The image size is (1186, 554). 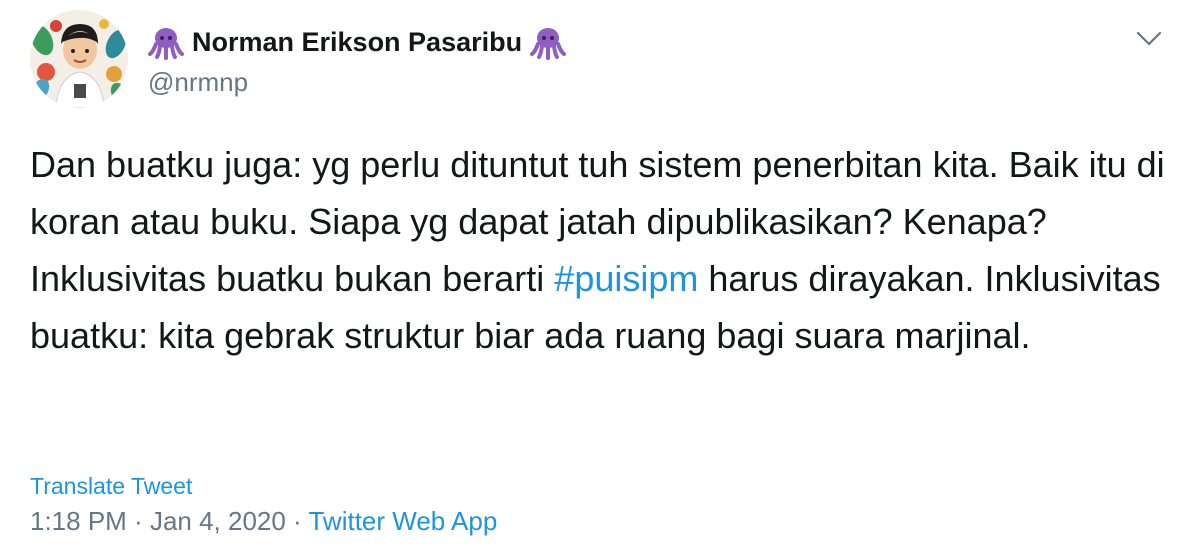 What do you see at coordinates (402, 521) in the screenshot?
I see `source-app-link: Twitter Web App` at bounding box center [402, 521].